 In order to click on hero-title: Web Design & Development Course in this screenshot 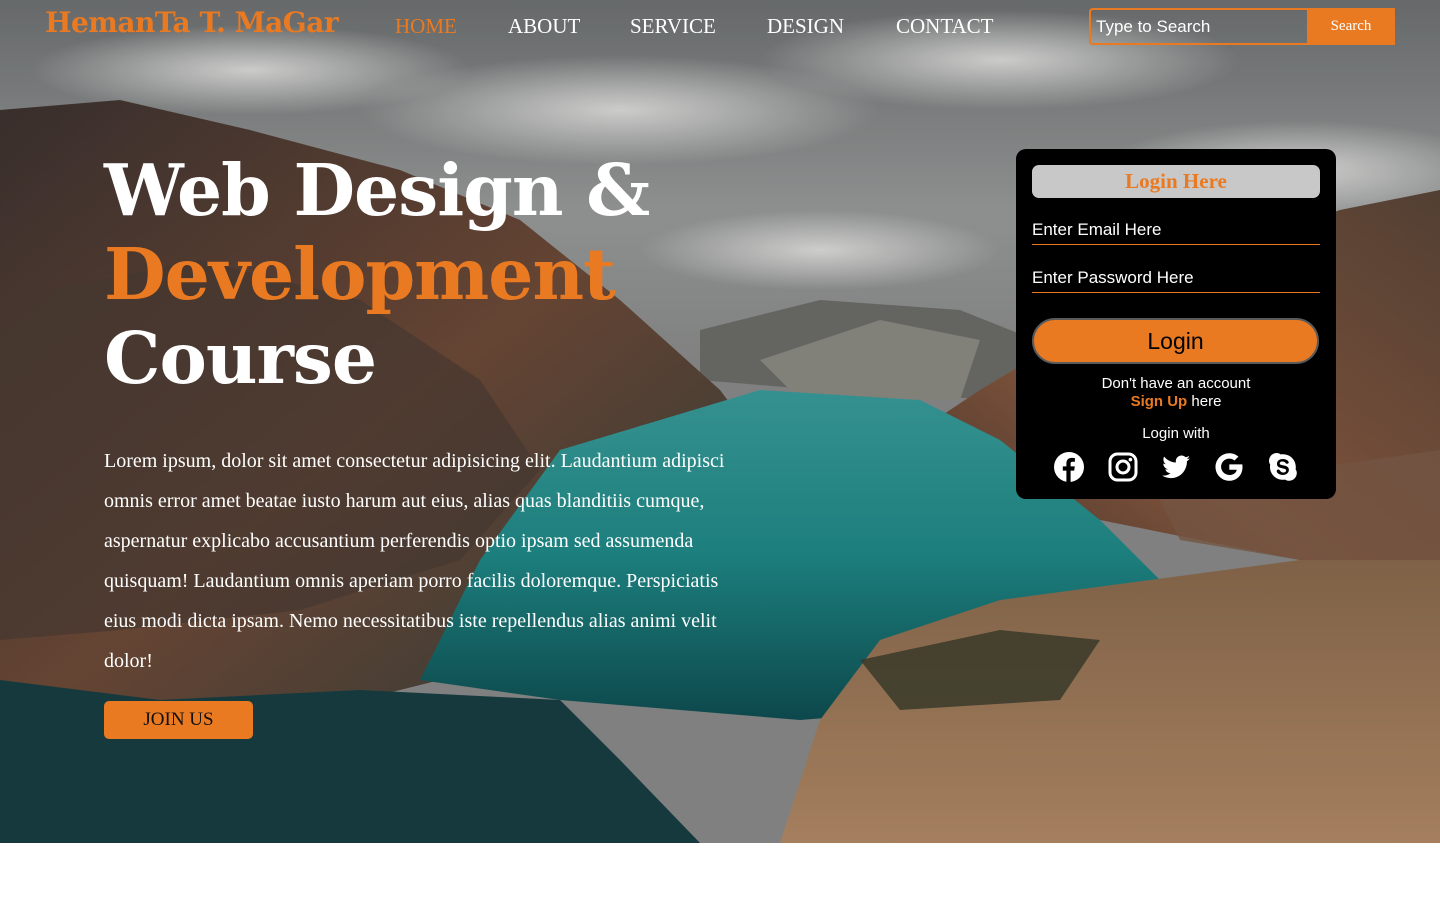, I will do `click(377, 274)`.